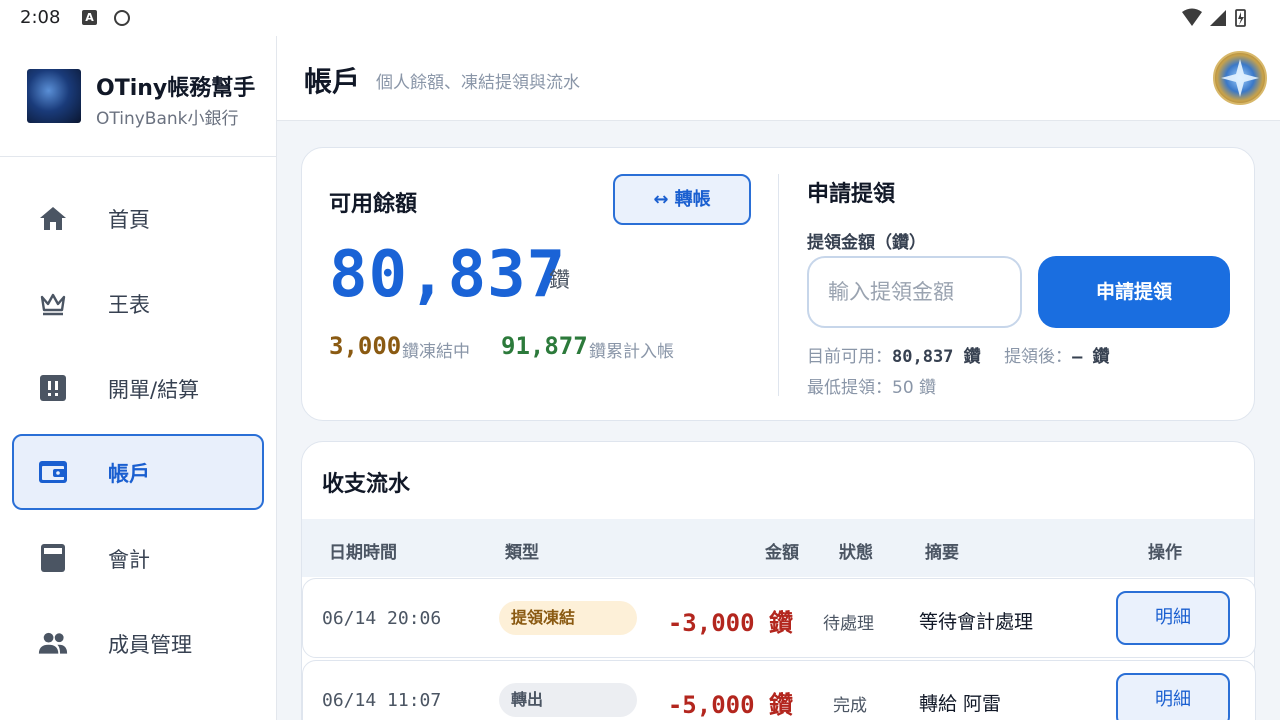 The width and height of the screenshot is (1280, 720). What do you see at coordinates (154, 390) in the screenshot?
I see `nav-label: 開單/結算` at bounding box center [154, 390].